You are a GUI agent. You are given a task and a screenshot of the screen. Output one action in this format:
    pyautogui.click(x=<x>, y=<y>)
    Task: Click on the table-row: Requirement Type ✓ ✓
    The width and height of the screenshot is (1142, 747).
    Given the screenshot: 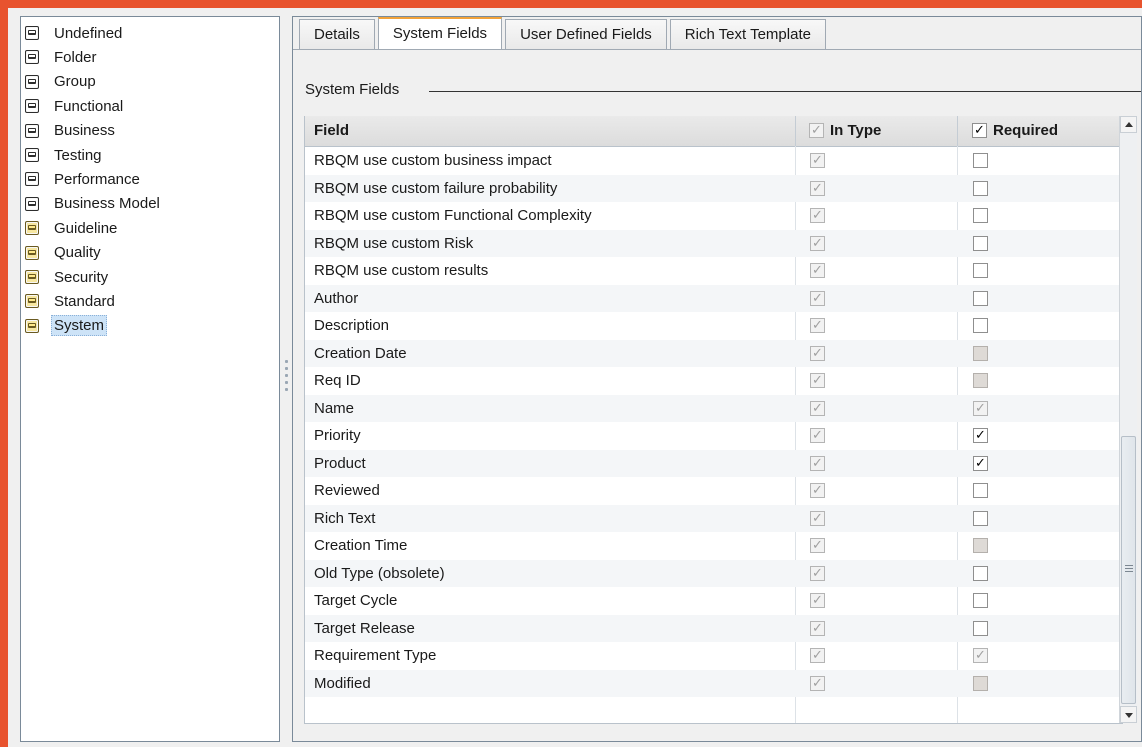 What is the action you would take?
    pyautogui.click(x=714, y=655)
    